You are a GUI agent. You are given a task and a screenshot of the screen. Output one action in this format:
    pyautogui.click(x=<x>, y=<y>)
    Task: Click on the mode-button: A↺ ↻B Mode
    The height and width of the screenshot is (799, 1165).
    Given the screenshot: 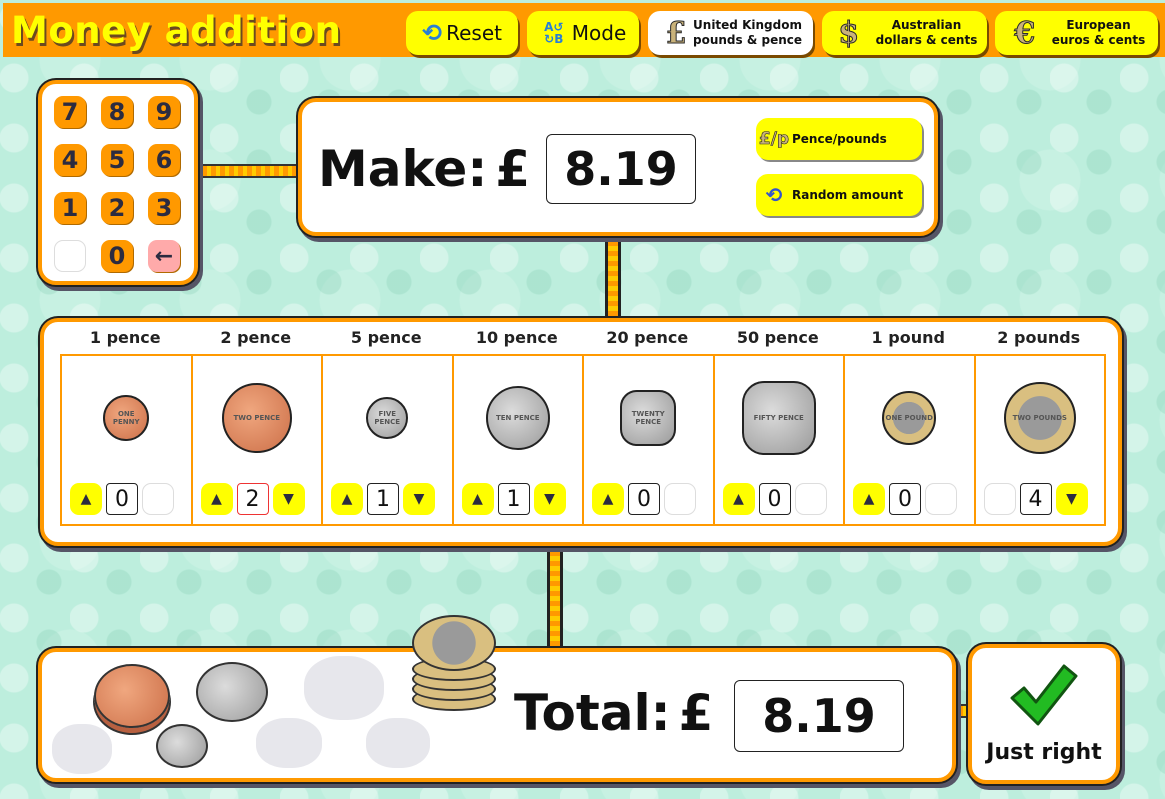 What is the action you would take?
    pyautogui.click(x=583, y=33)
    